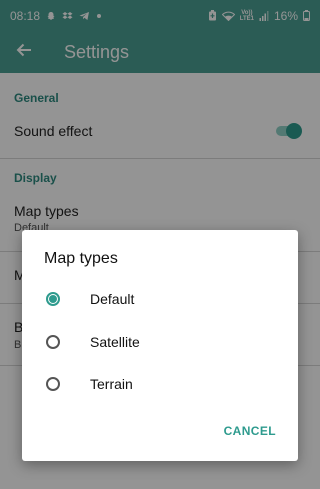 The width and height of the screenshot is (320, 489). What do you see at coordinates (160, 299) in the screenshot?
I see `option-default: Default` at bounding box center [160, 299].